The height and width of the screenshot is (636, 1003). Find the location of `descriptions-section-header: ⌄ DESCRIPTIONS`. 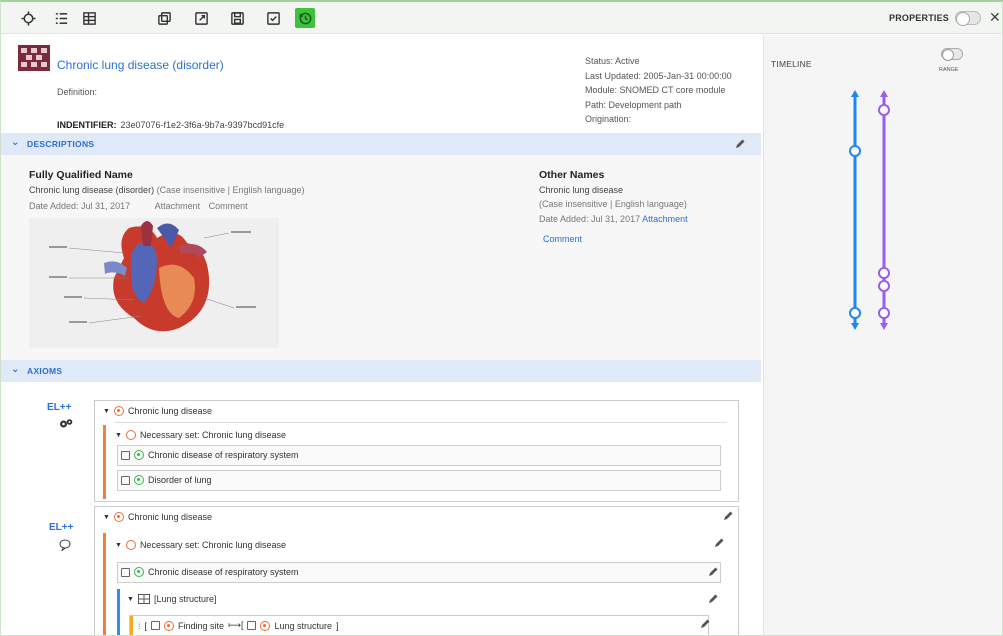

descriptions-section-header: ⌄ DESCRIPTIONS is located at coordinates (381, 144).